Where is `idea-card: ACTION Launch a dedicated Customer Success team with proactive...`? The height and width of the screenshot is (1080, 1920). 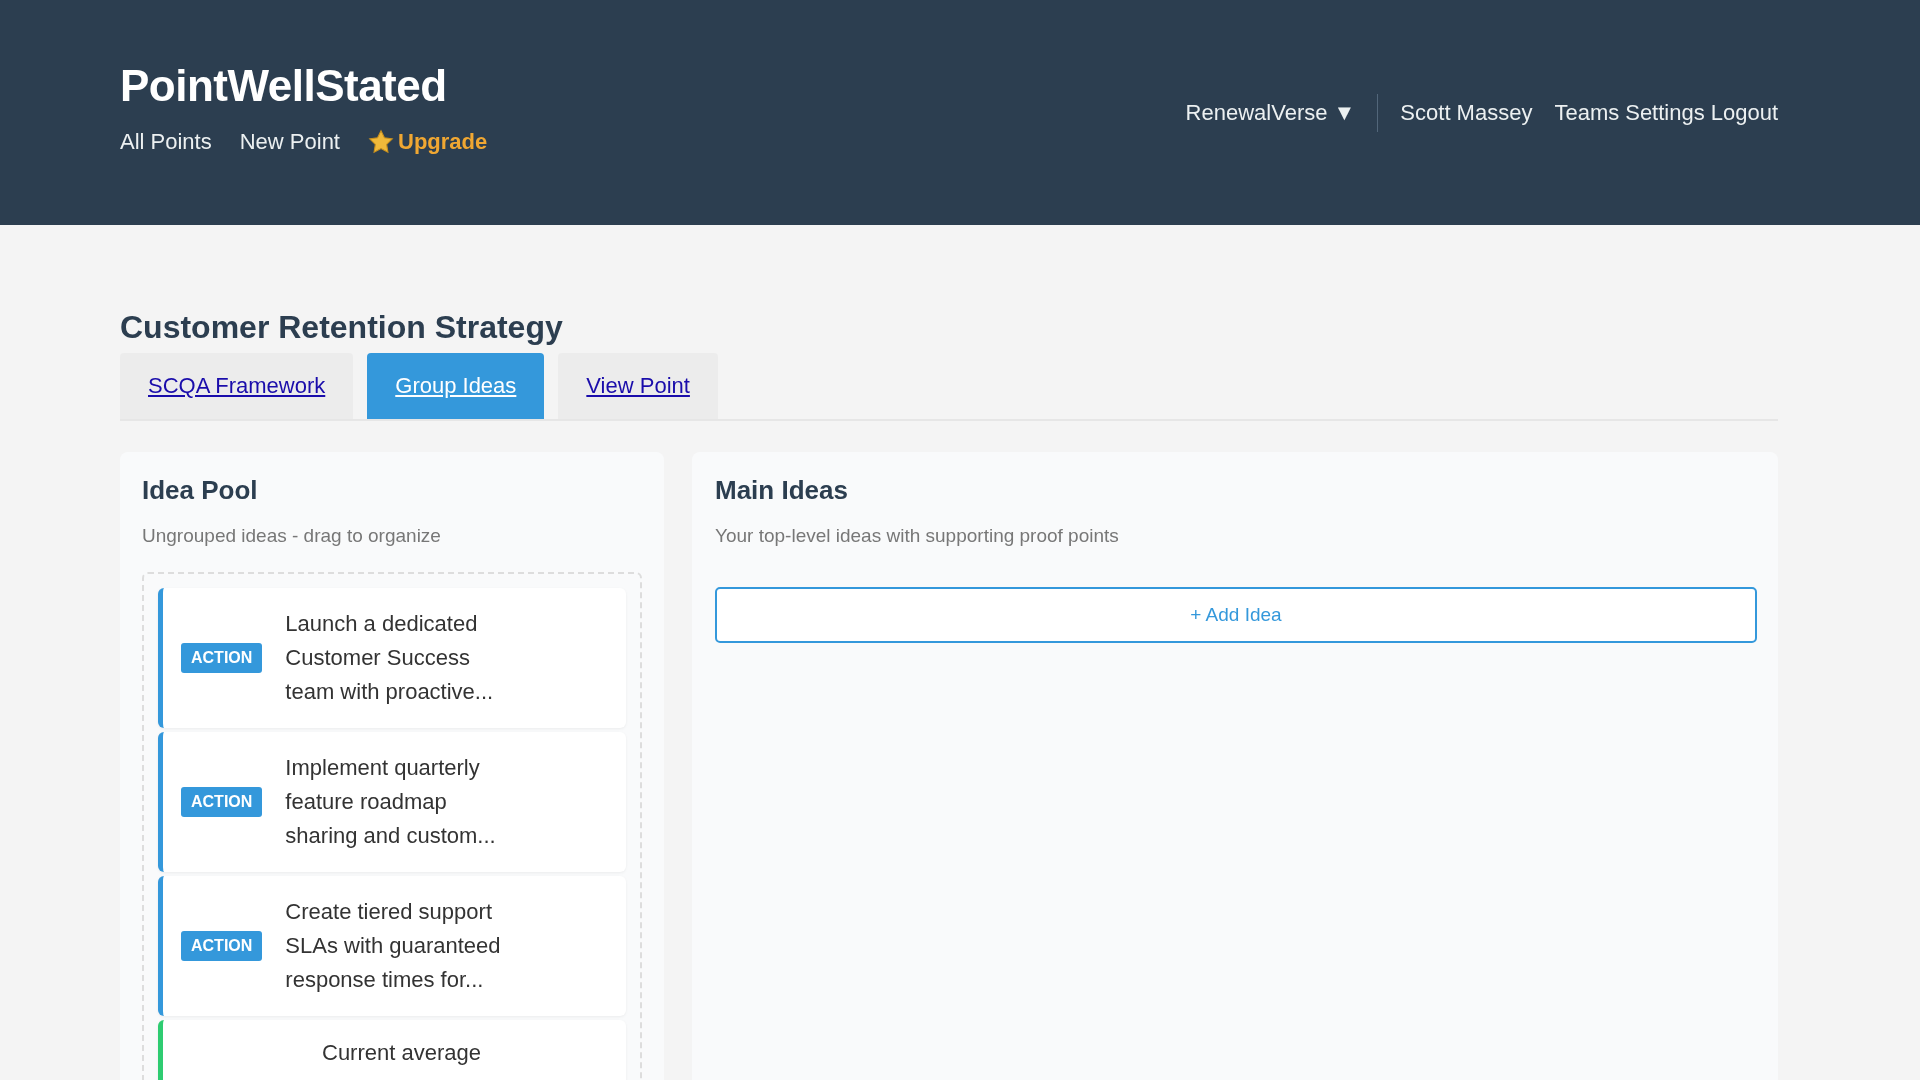
idea-card: ACTION Launch a dedicated Customer Success team with proactive... is located at coordinates (392, 658).